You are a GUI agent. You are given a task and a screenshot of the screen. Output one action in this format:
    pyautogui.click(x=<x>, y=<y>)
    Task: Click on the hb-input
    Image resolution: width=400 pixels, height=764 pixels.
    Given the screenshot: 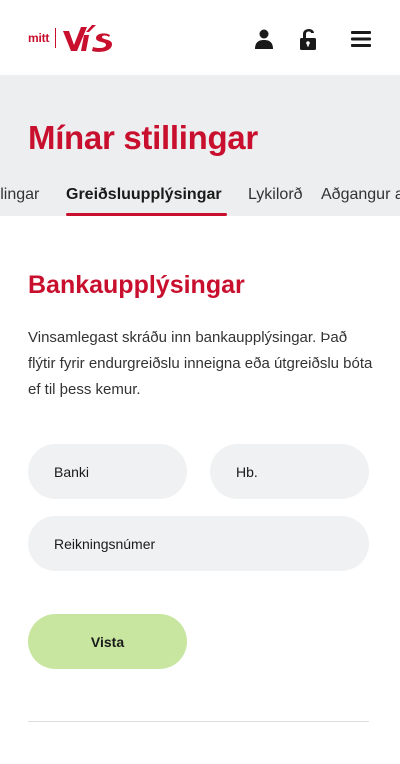 What is the action you would take?
    pyautogui.click(x=289, y=471)
    